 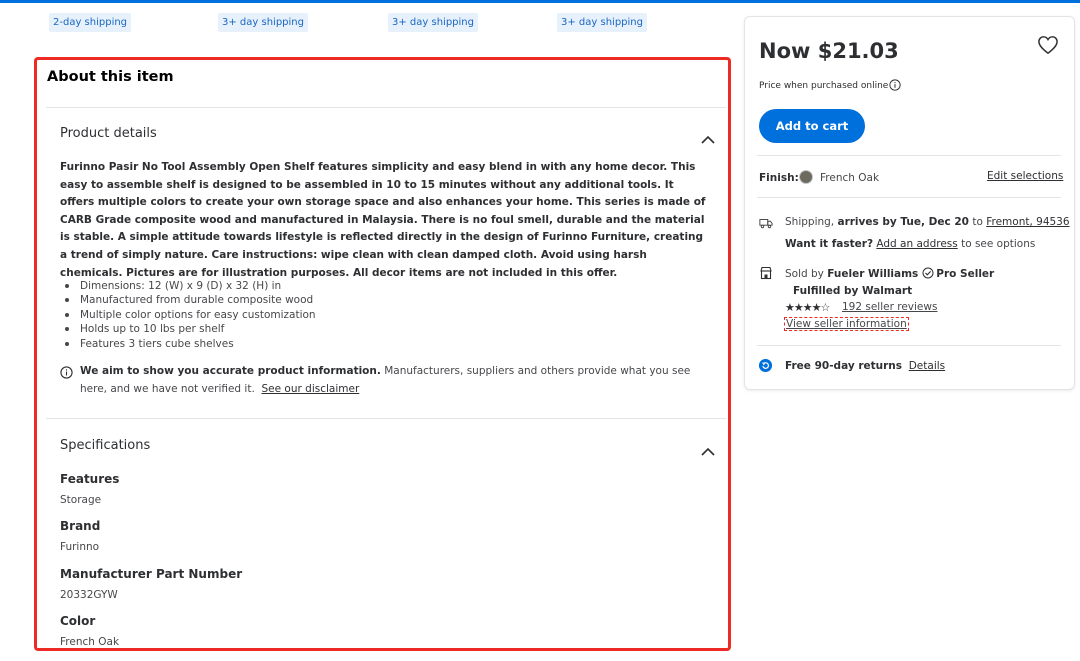 I want to click on finish-value: French Oak, so click(x=850, y=178).